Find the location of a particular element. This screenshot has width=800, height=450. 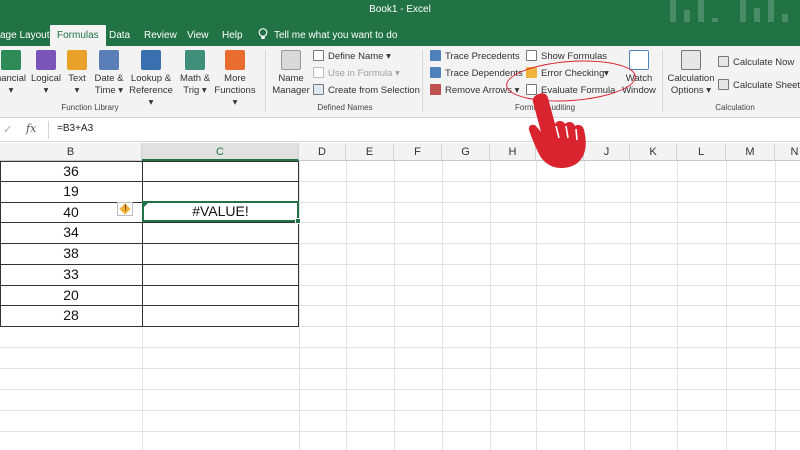

cell-b1: 36 is located at coordinates (71, 171).